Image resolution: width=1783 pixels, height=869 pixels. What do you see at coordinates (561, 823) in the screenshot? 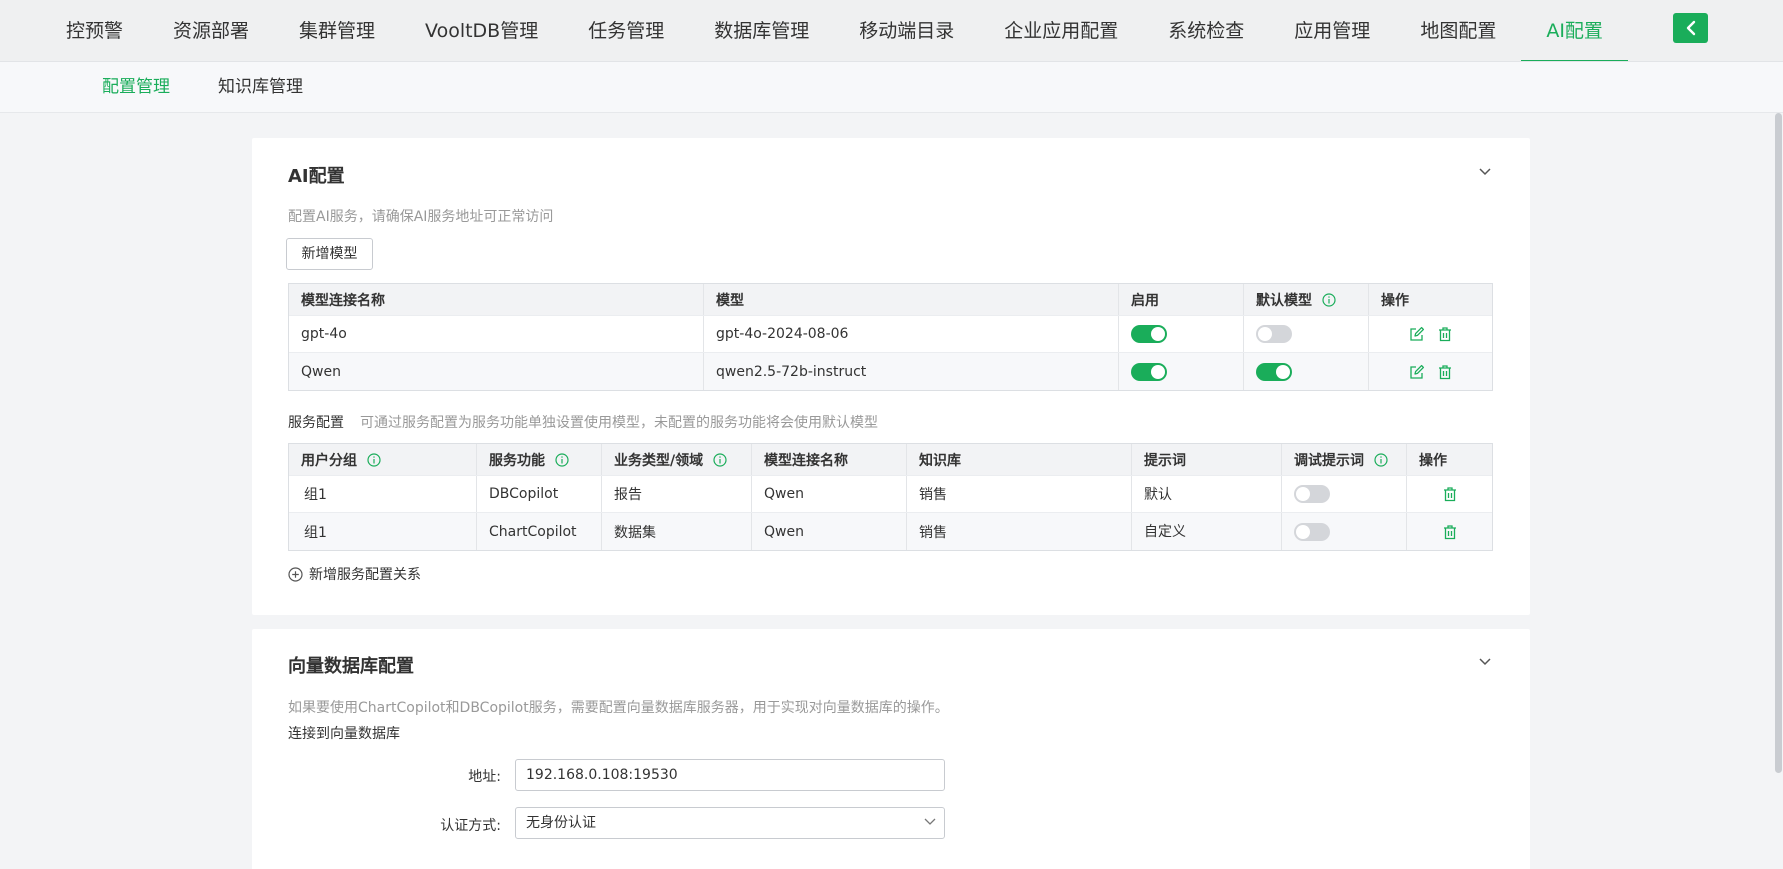
I see `auth-method-value: 无身份认证` at bounding box center [561, 823].